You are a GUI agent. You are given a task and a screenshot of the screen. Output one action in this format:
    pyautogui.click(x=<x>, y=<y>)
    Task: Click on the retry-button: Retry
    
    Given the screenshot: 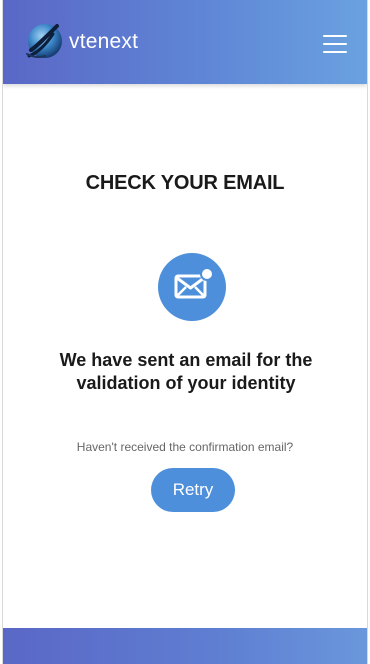 What is the action you would take?
    pyautogui.click(x=193, y=490)
    